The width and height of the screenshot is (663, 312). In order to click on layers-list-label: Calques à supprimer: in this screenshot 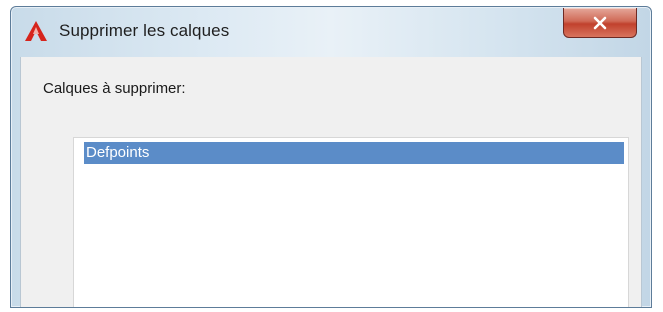, I will do `click(114, 88)`.